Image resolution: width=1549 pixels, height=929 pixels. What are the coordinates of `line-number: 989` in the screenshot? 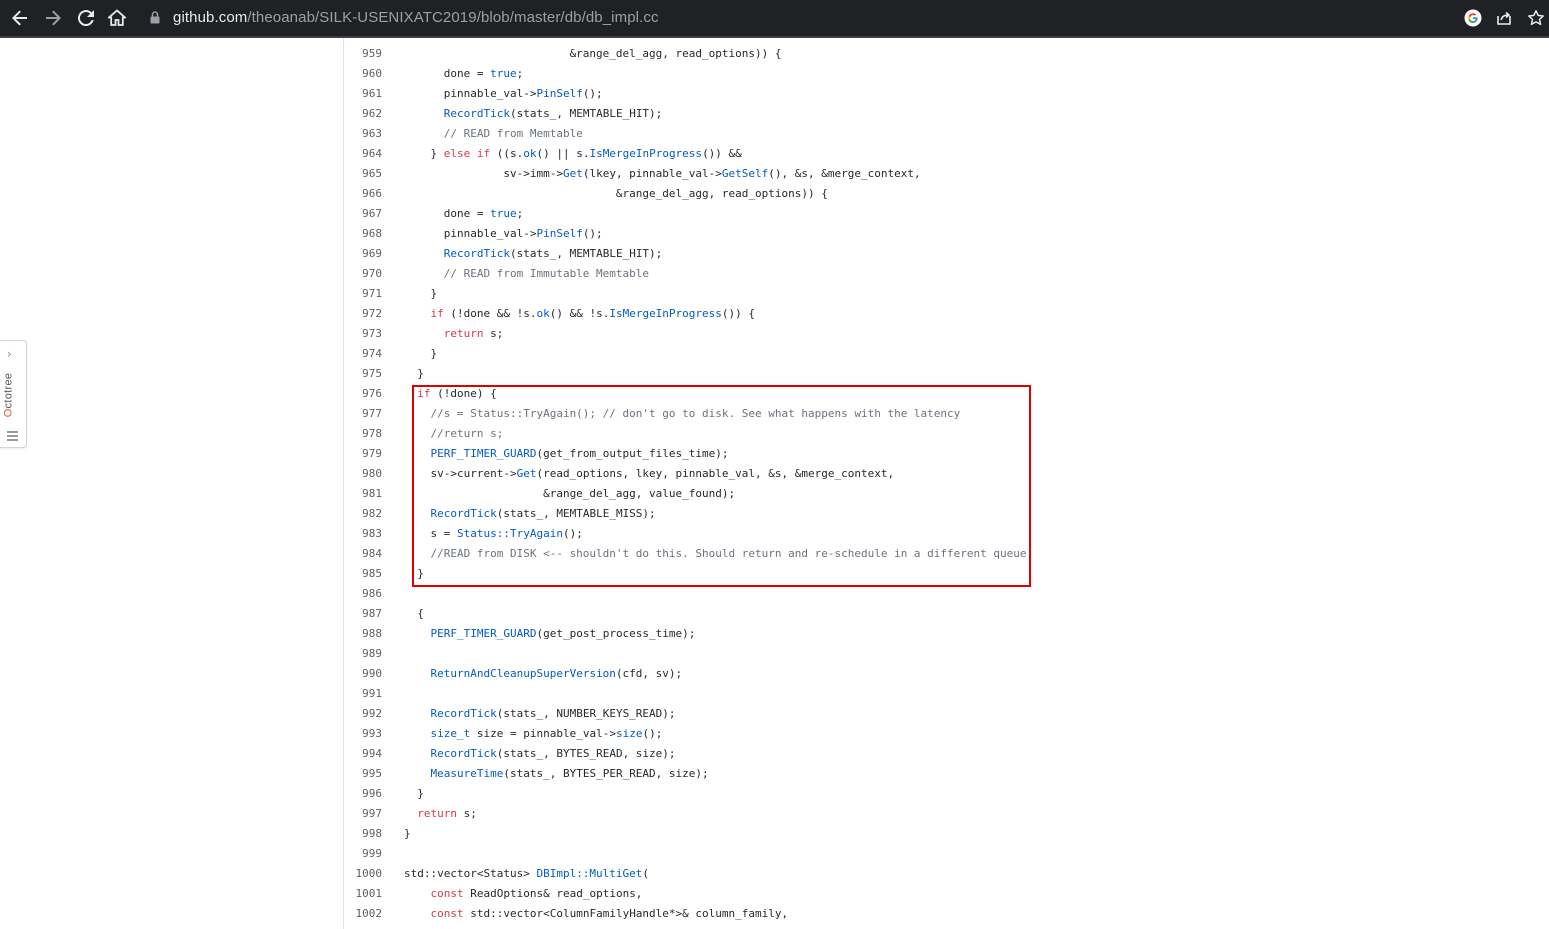 It's located at (352, 654).